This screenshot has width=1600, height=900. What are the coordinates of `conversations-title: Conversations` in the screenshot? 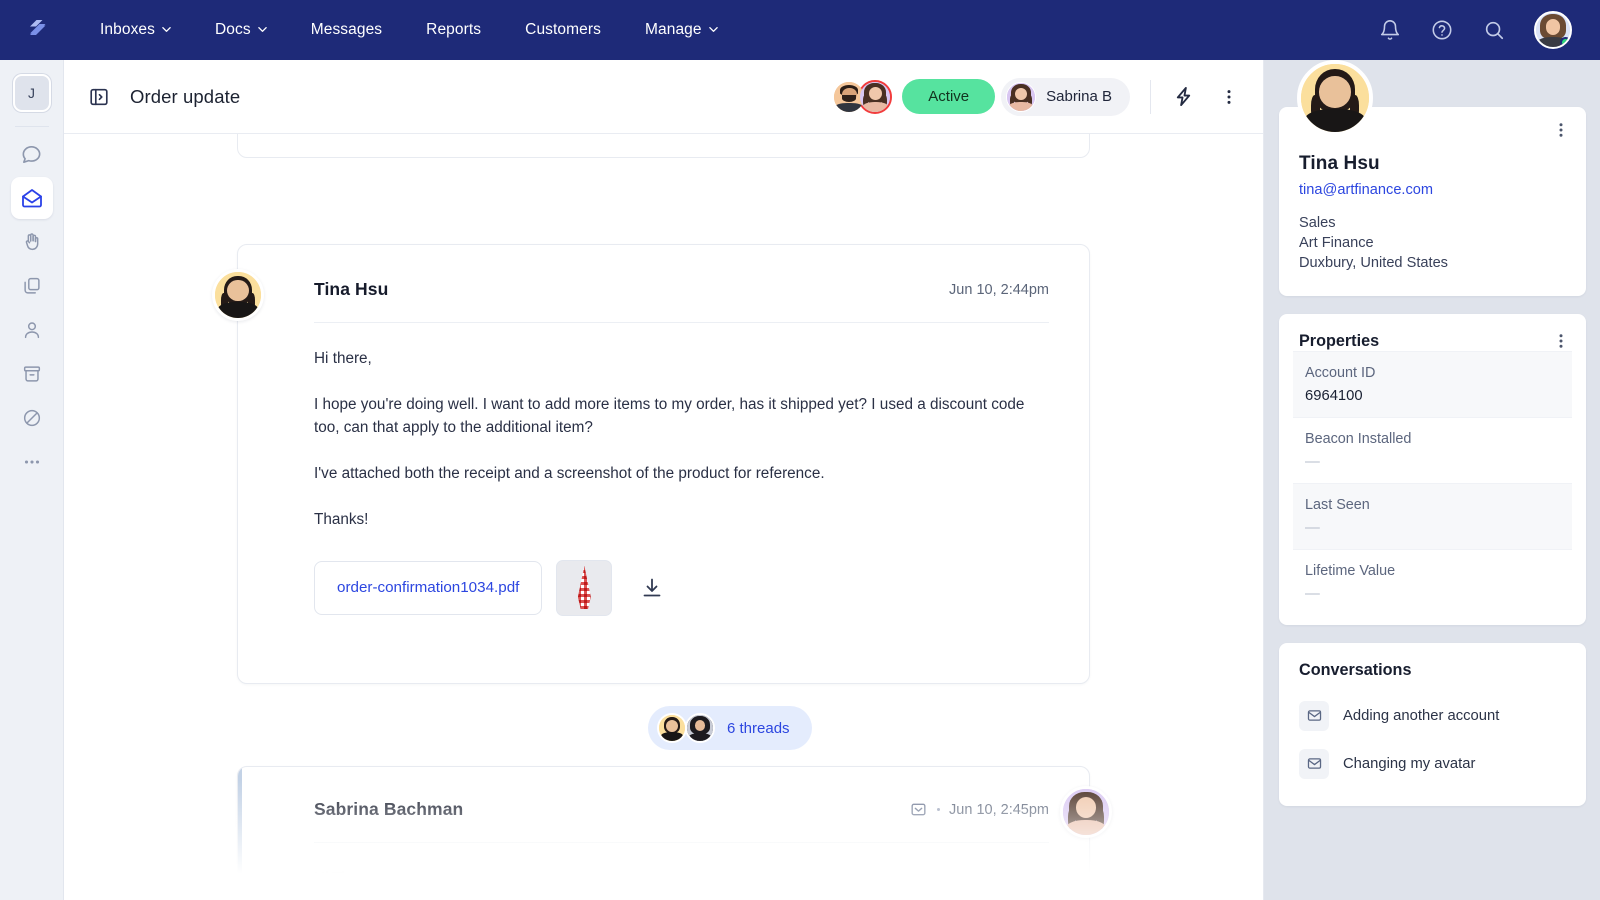 It's located at (1355, 669).